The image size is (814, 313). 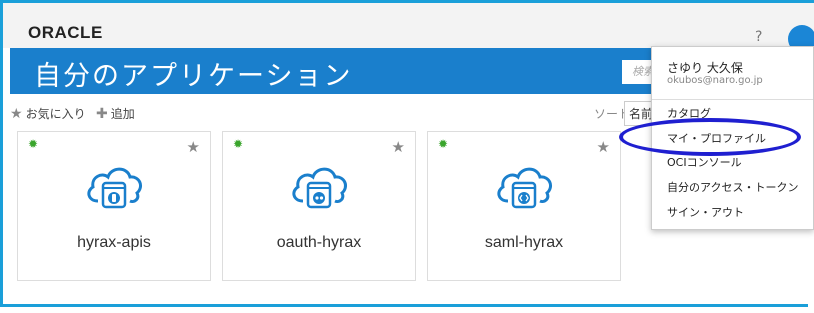 What do you see at coordinates (55, 114) in the screenshot?
I see `favorites-label: お気に入り` at bounding box center [55, 114].